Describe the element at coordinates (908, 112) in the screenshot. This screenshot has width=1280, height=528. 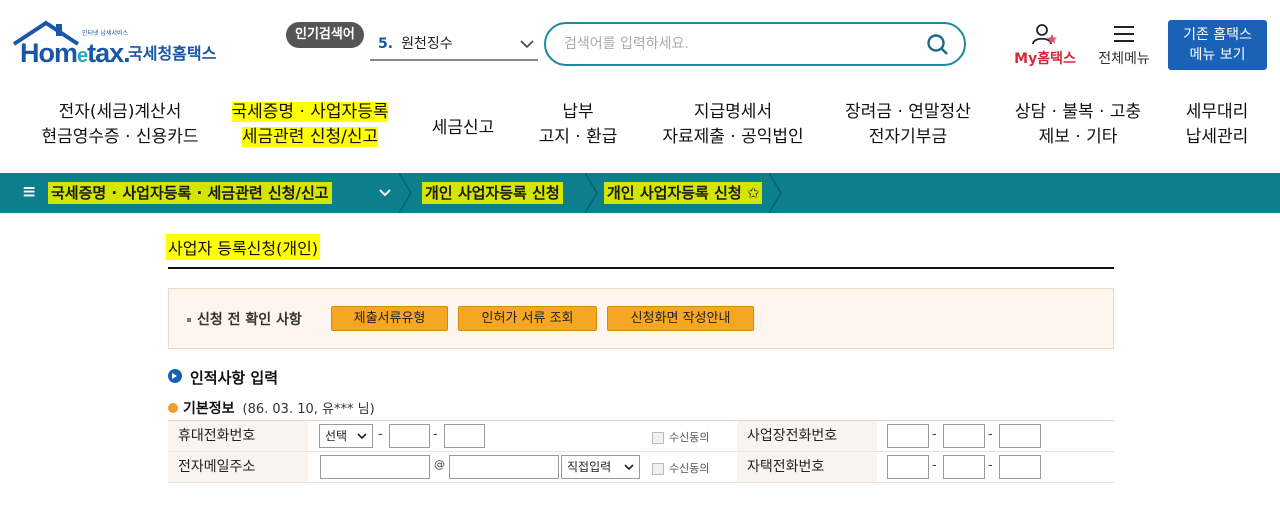
I see `nav-item-line1: 장려금 · 연말정산` at that location.